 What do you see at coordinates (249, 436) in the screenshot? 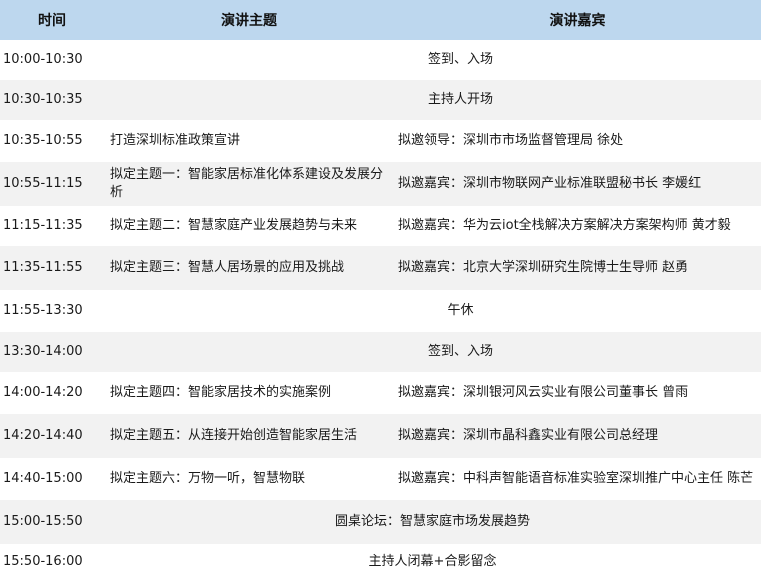
I see `topic-cell: 拟定主题五：从连接开始创造智能家居生活` at bounding box center [249, 436].